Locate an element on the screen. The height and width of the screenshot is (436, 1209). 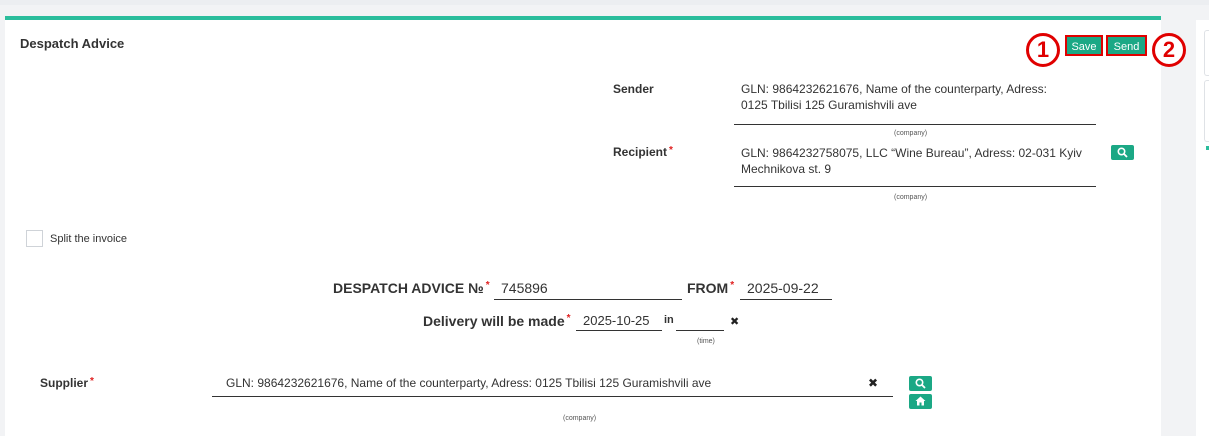
callout-badge-2: 2 is located at coordinates (1169, 50).